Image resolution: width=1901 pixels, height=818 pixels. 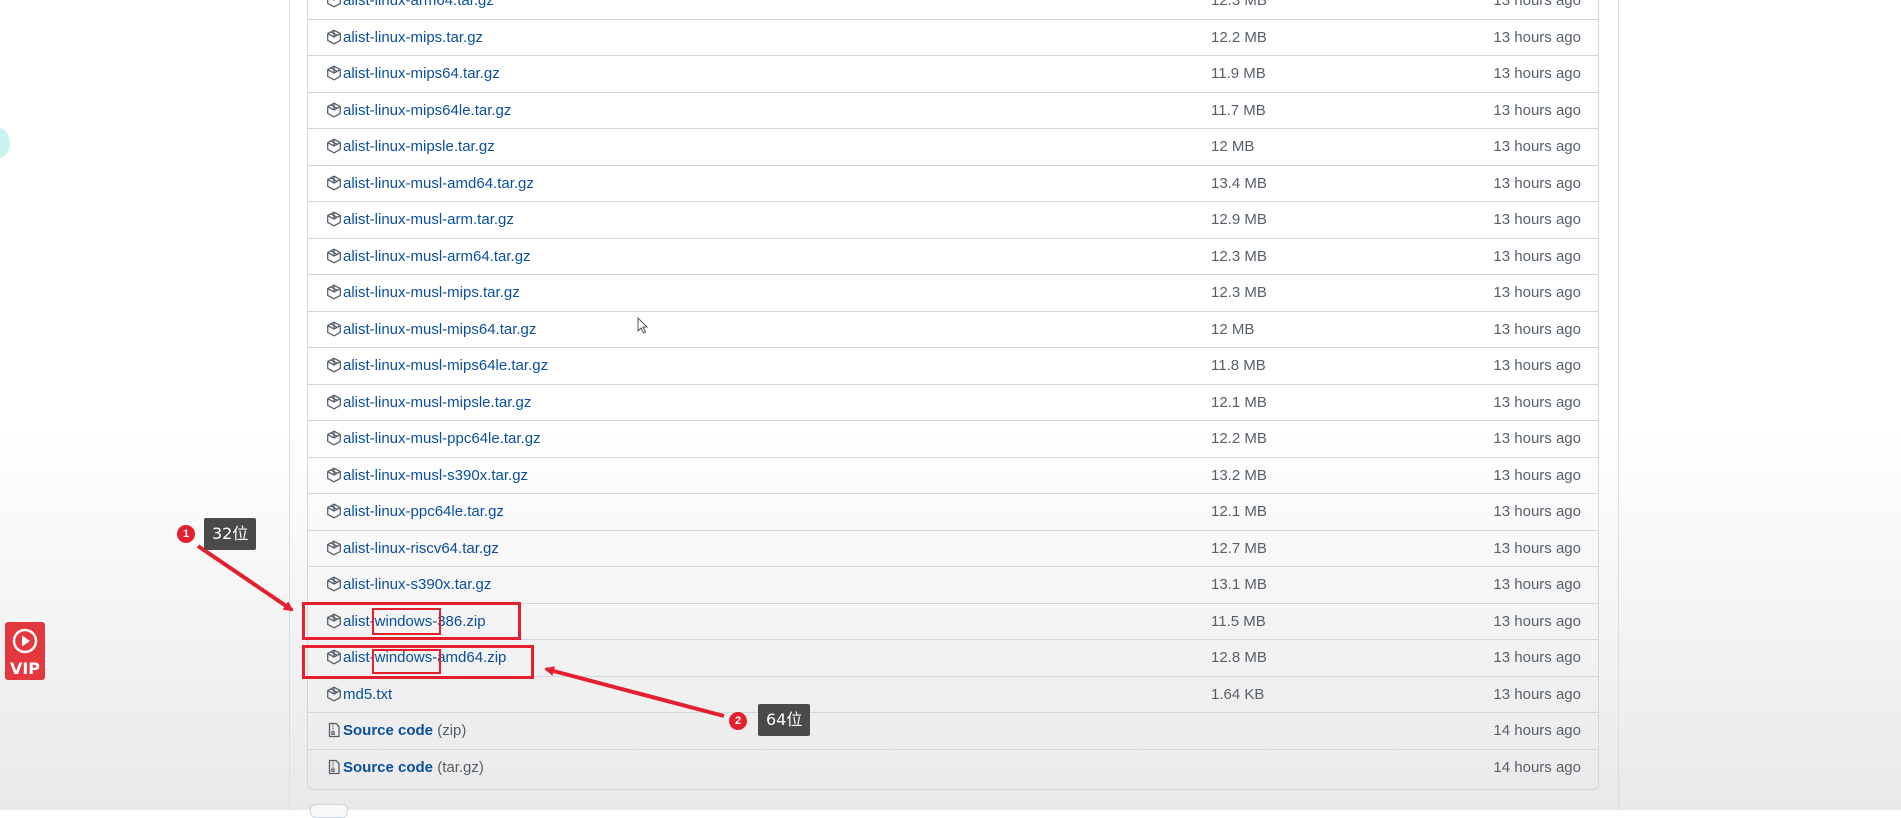 I want to click on play-circle-icon, so click(x=25, y=641).